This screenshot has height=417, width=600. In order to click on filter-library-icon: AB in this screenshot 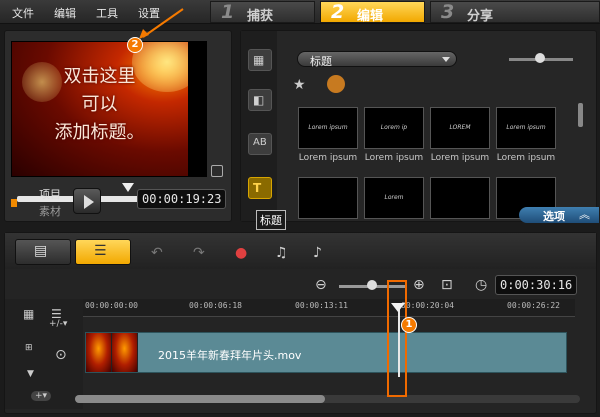, I will do `click(260, 144)`.